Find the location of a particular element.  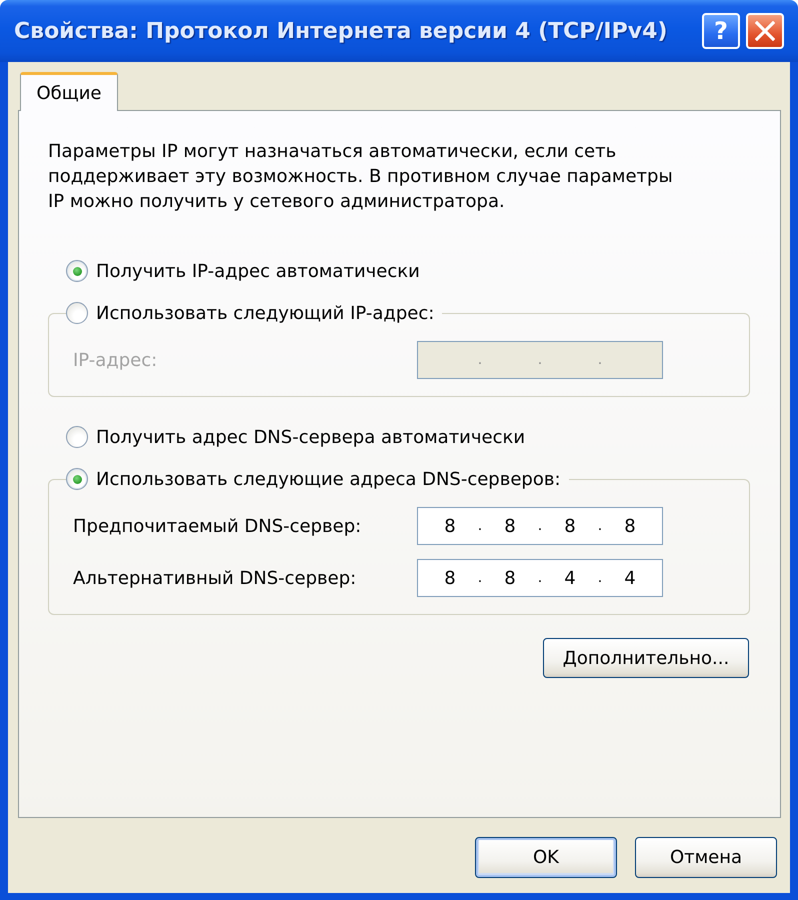

field-label: IP-адрес: is located at coordinates (115, 360).